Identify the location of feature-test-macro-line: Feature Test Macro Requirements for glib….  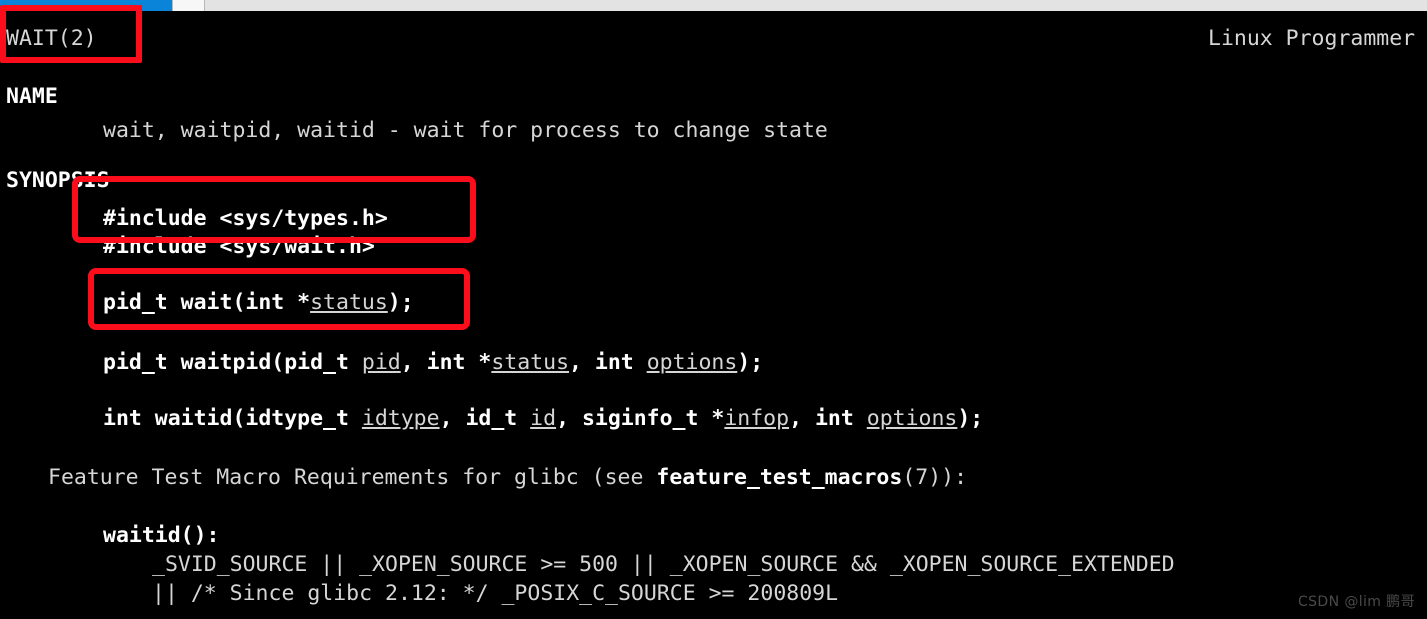
(507, 478).